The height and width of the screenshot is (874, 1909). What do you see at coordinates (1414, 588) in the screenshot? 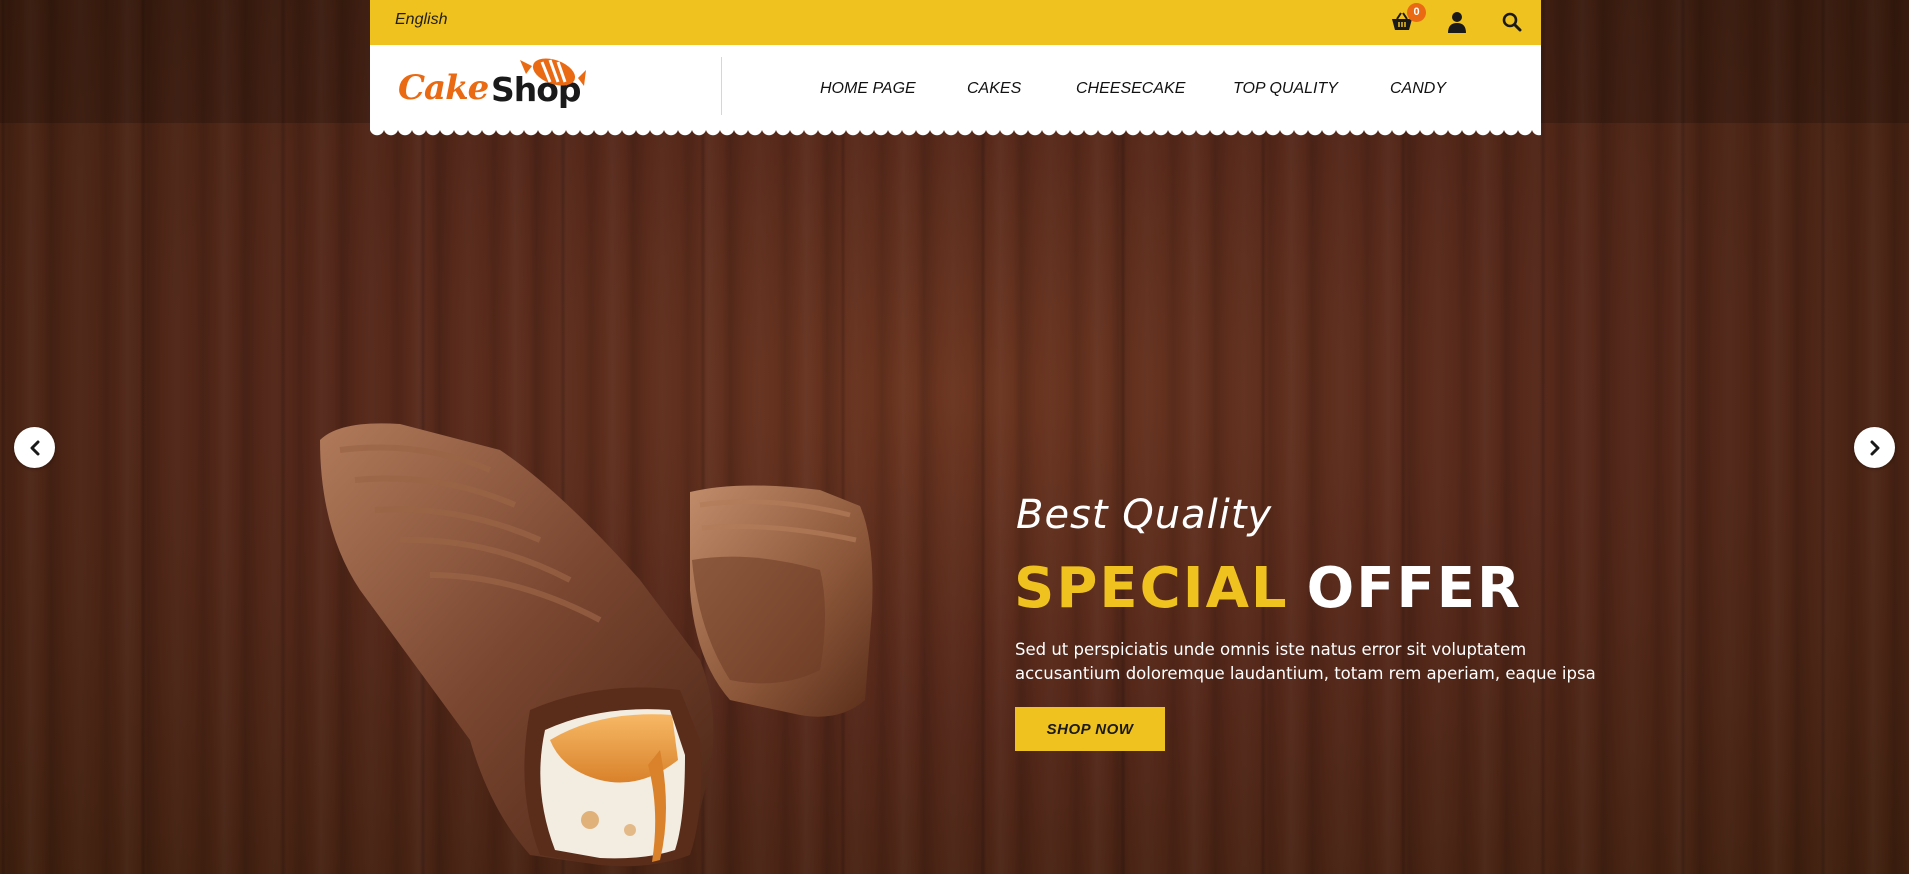
I see `hero-title-offer: OFFER` at bounding box center [1414, 588].